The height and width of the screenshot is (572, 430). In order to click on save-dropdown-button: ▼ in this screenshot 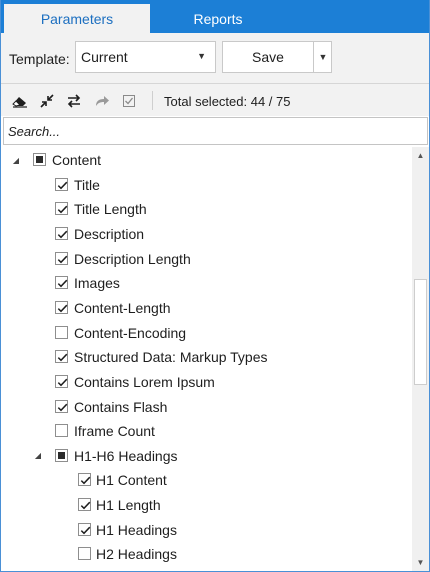, I will do `click(323, 57)`.